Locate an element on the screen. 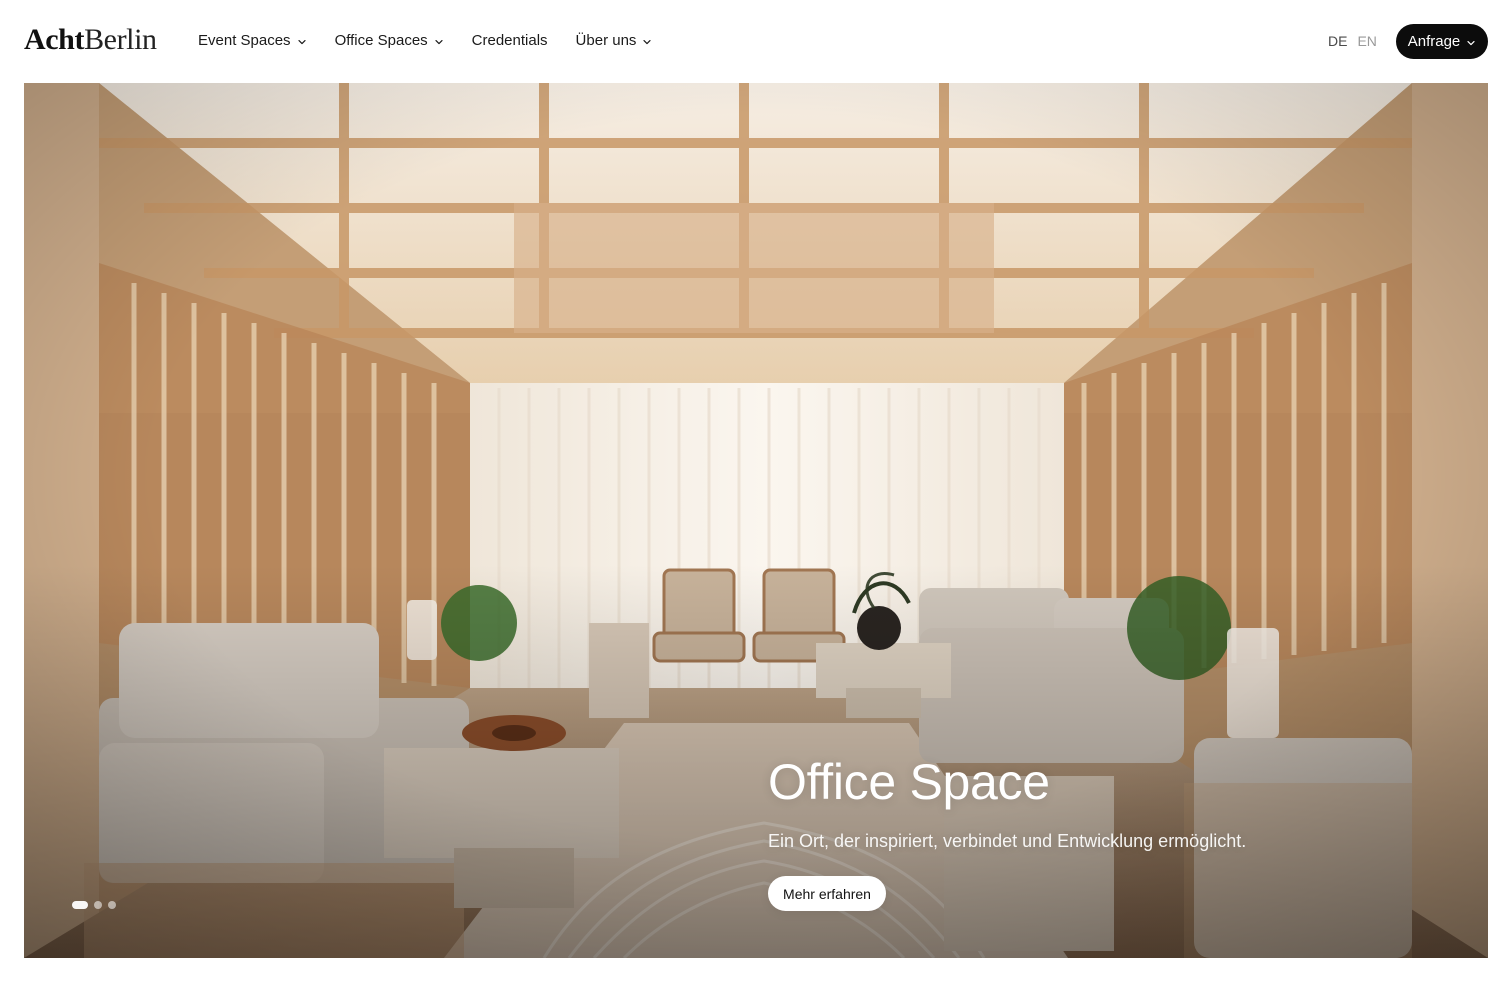 This screenshot has width=1512, height=982. nav-label-ueber-uns: Über uns is located at coordinates (606, 40).